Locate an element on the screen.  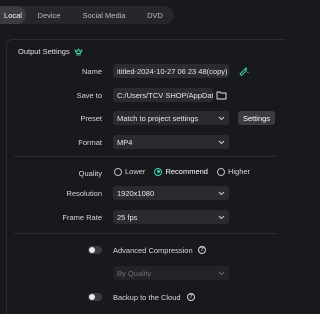
preset-label: Preset is located at coordinates (91, 118).